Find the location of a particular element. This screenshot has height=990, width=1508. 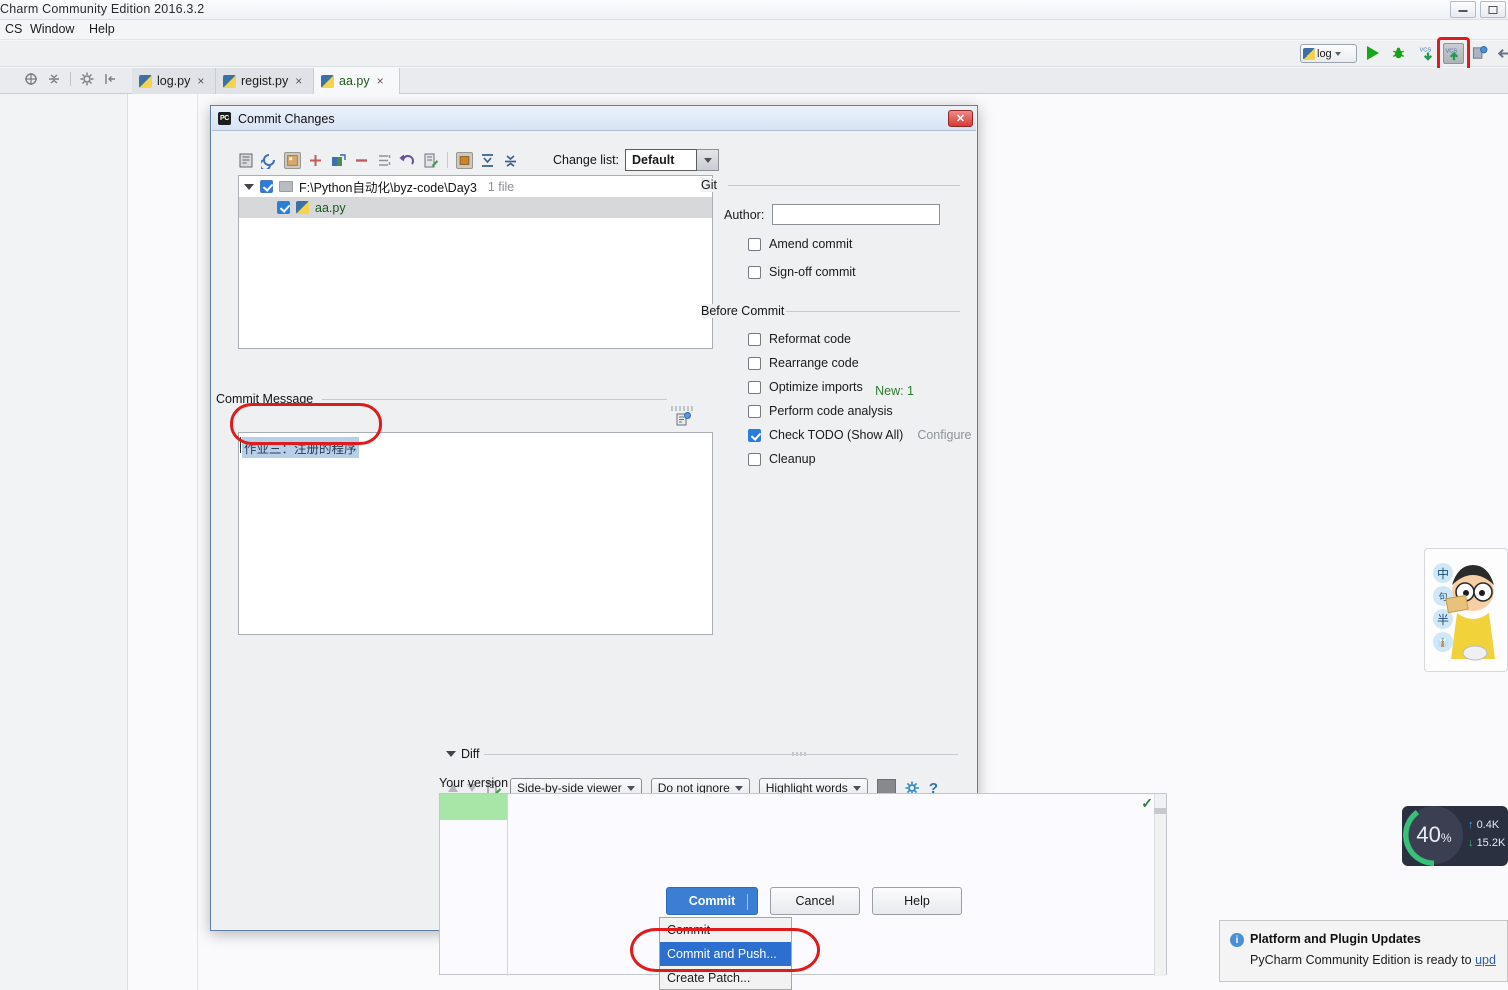

rearrange-code-checkbox: Rearrange code is located at coordinates (803, 363).